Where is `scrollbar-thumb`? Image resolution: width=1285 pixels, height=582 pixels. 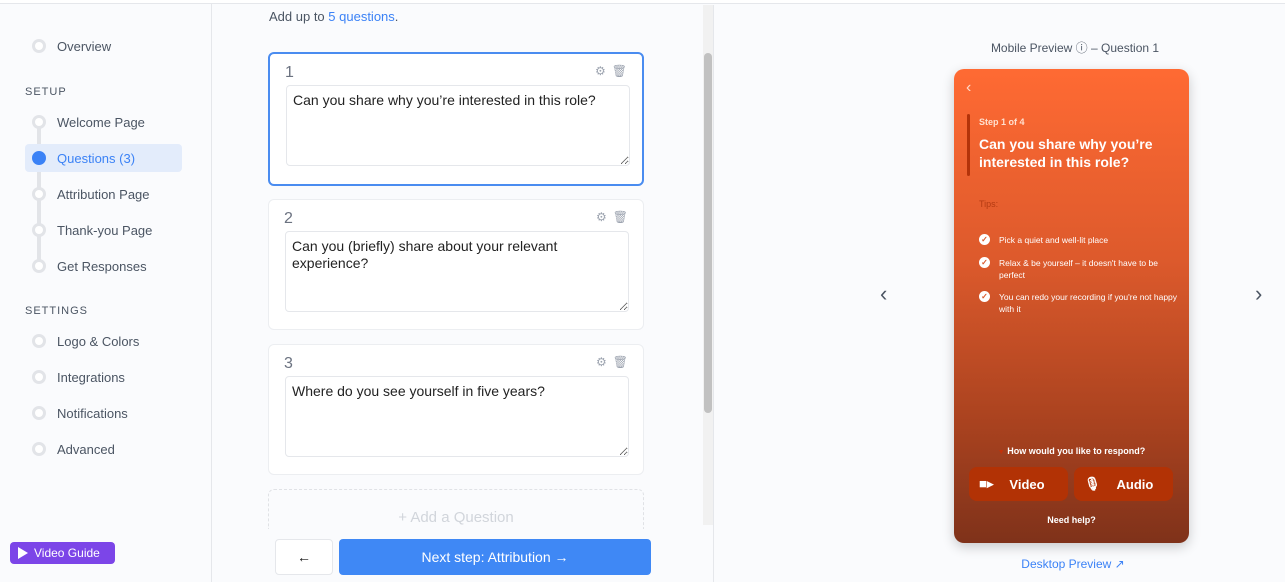 scrollbar-thumb is located at coordinates (708, 233).